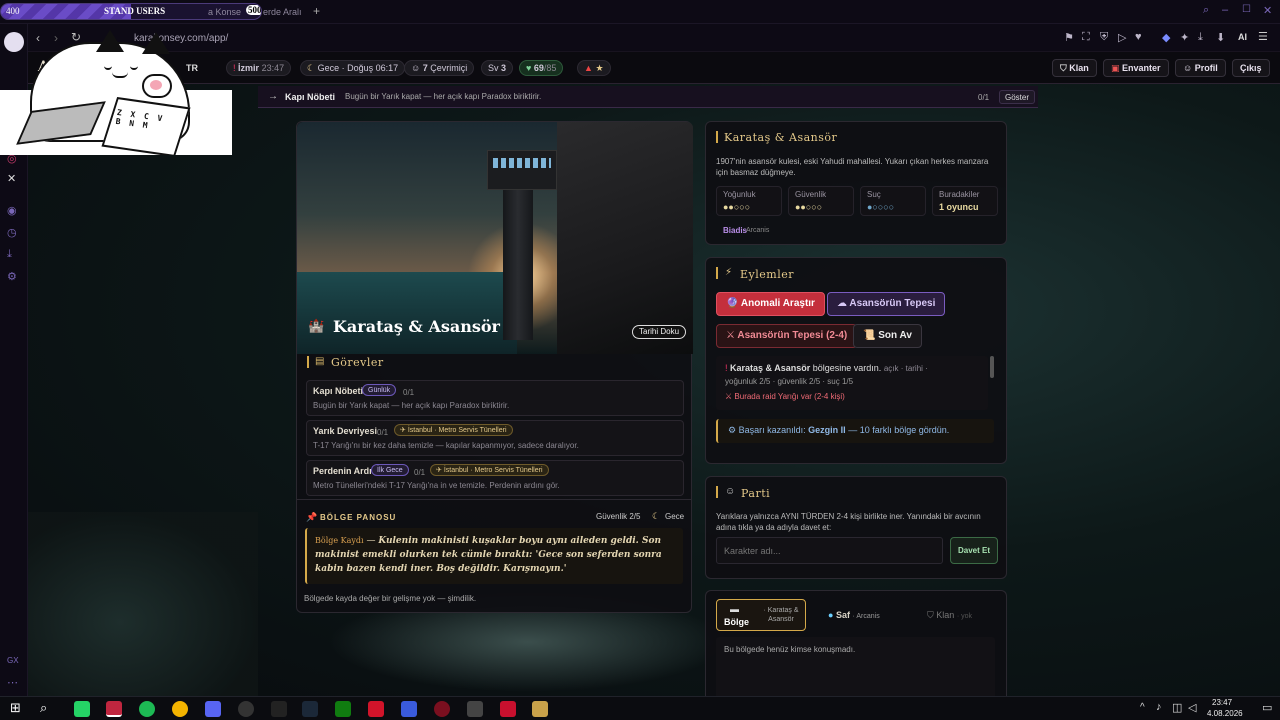 The image size is (1280, 720). I want to click on more-icon: ⋯, so click(12, 682).